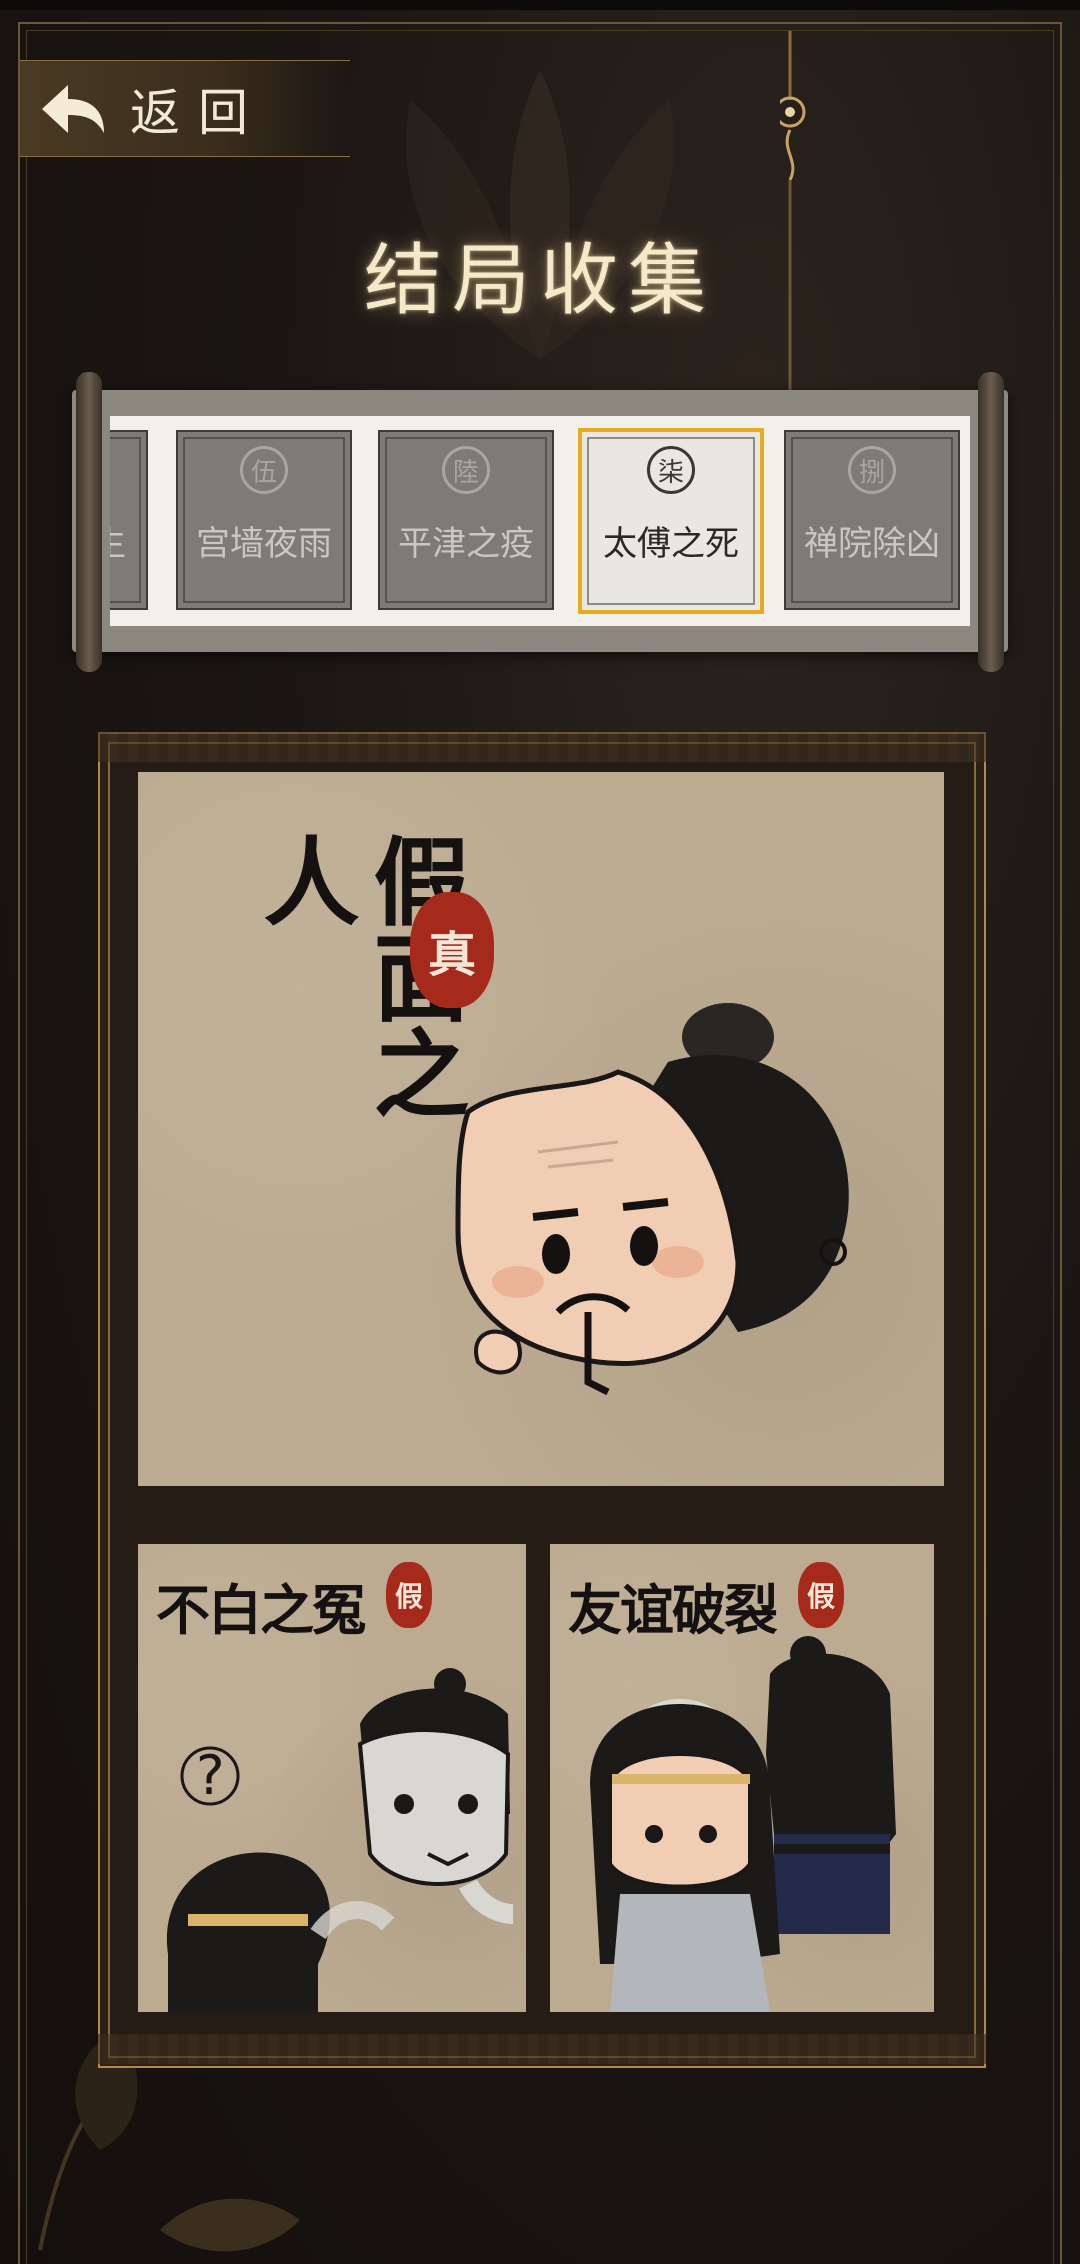 The width and height of the screenshot is (1080, 2264). I want to click on ending-title-left: 不白之冤, so click(261, 1610).